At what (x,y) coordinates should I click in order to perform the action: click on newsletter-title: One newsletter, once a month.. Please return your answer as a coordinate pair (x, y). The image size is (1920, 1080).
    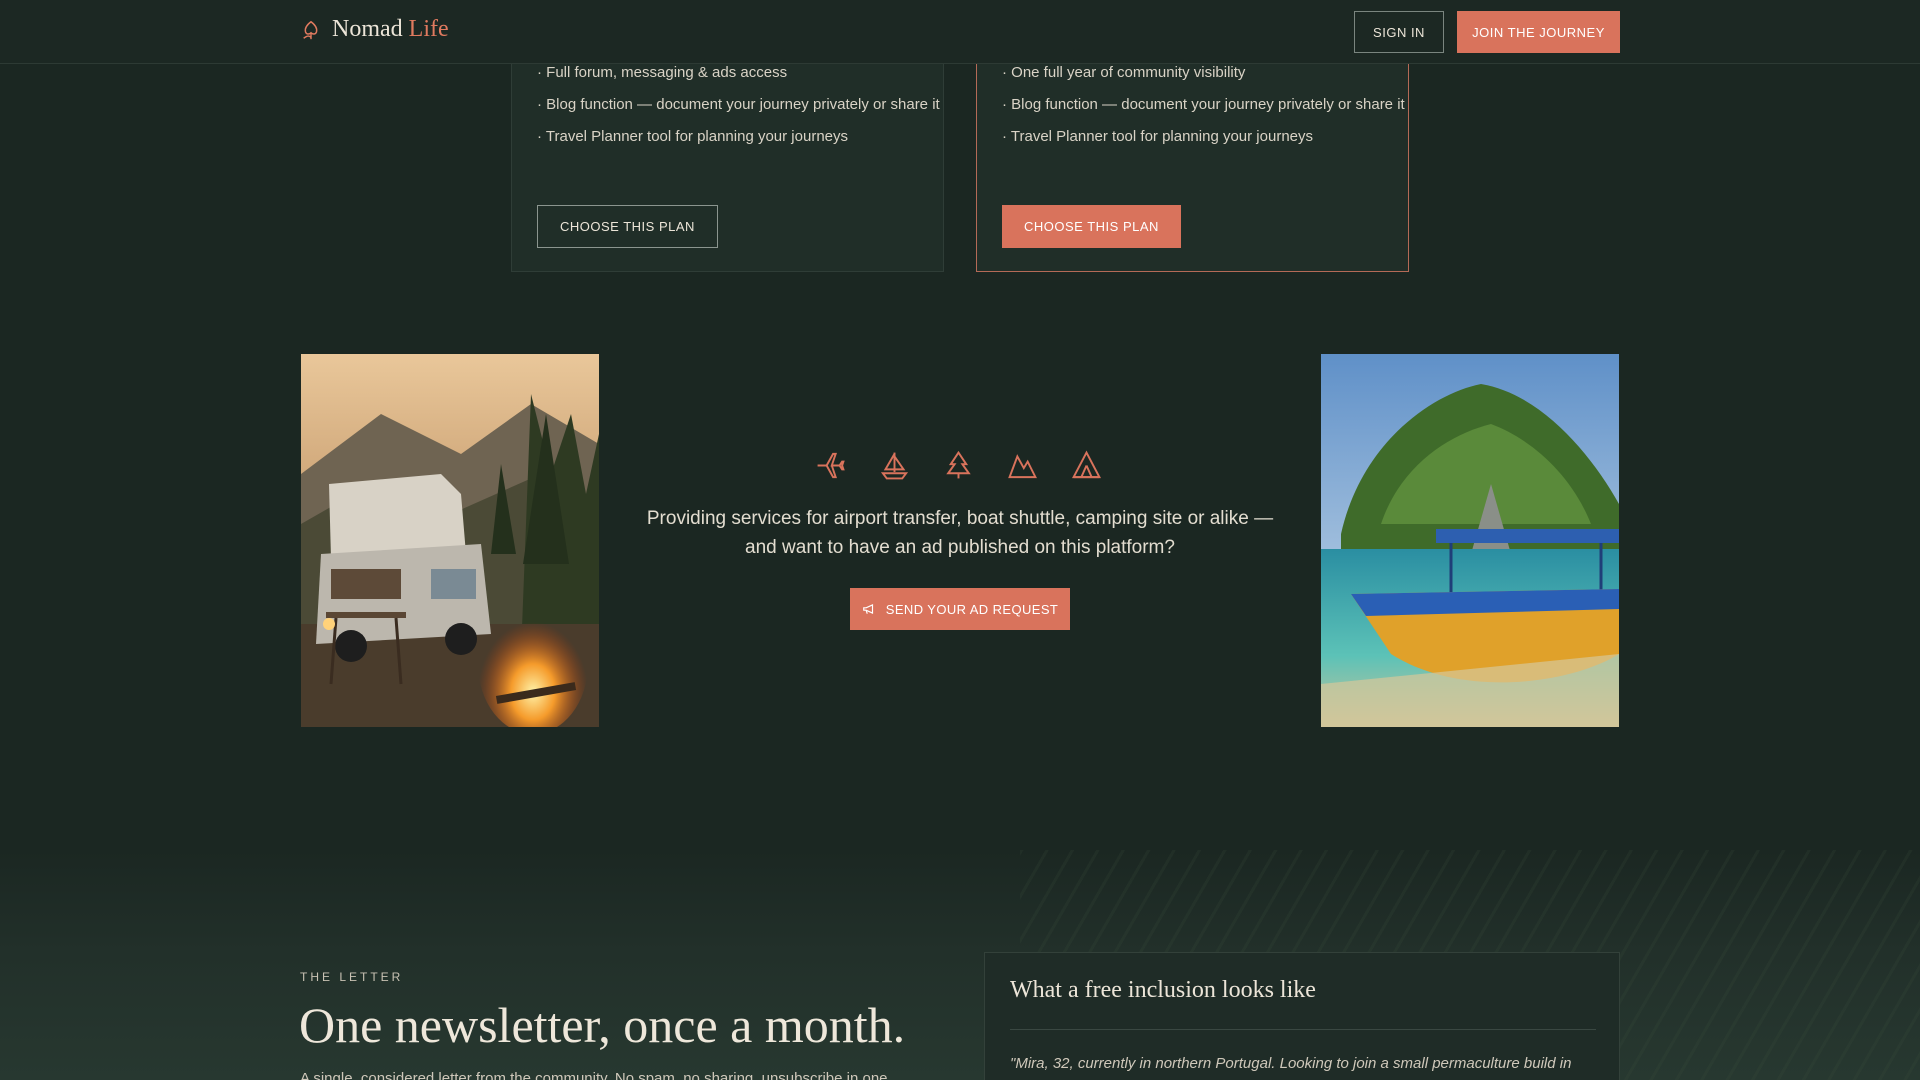
    Looking at the image, I should click on (602, 1025).